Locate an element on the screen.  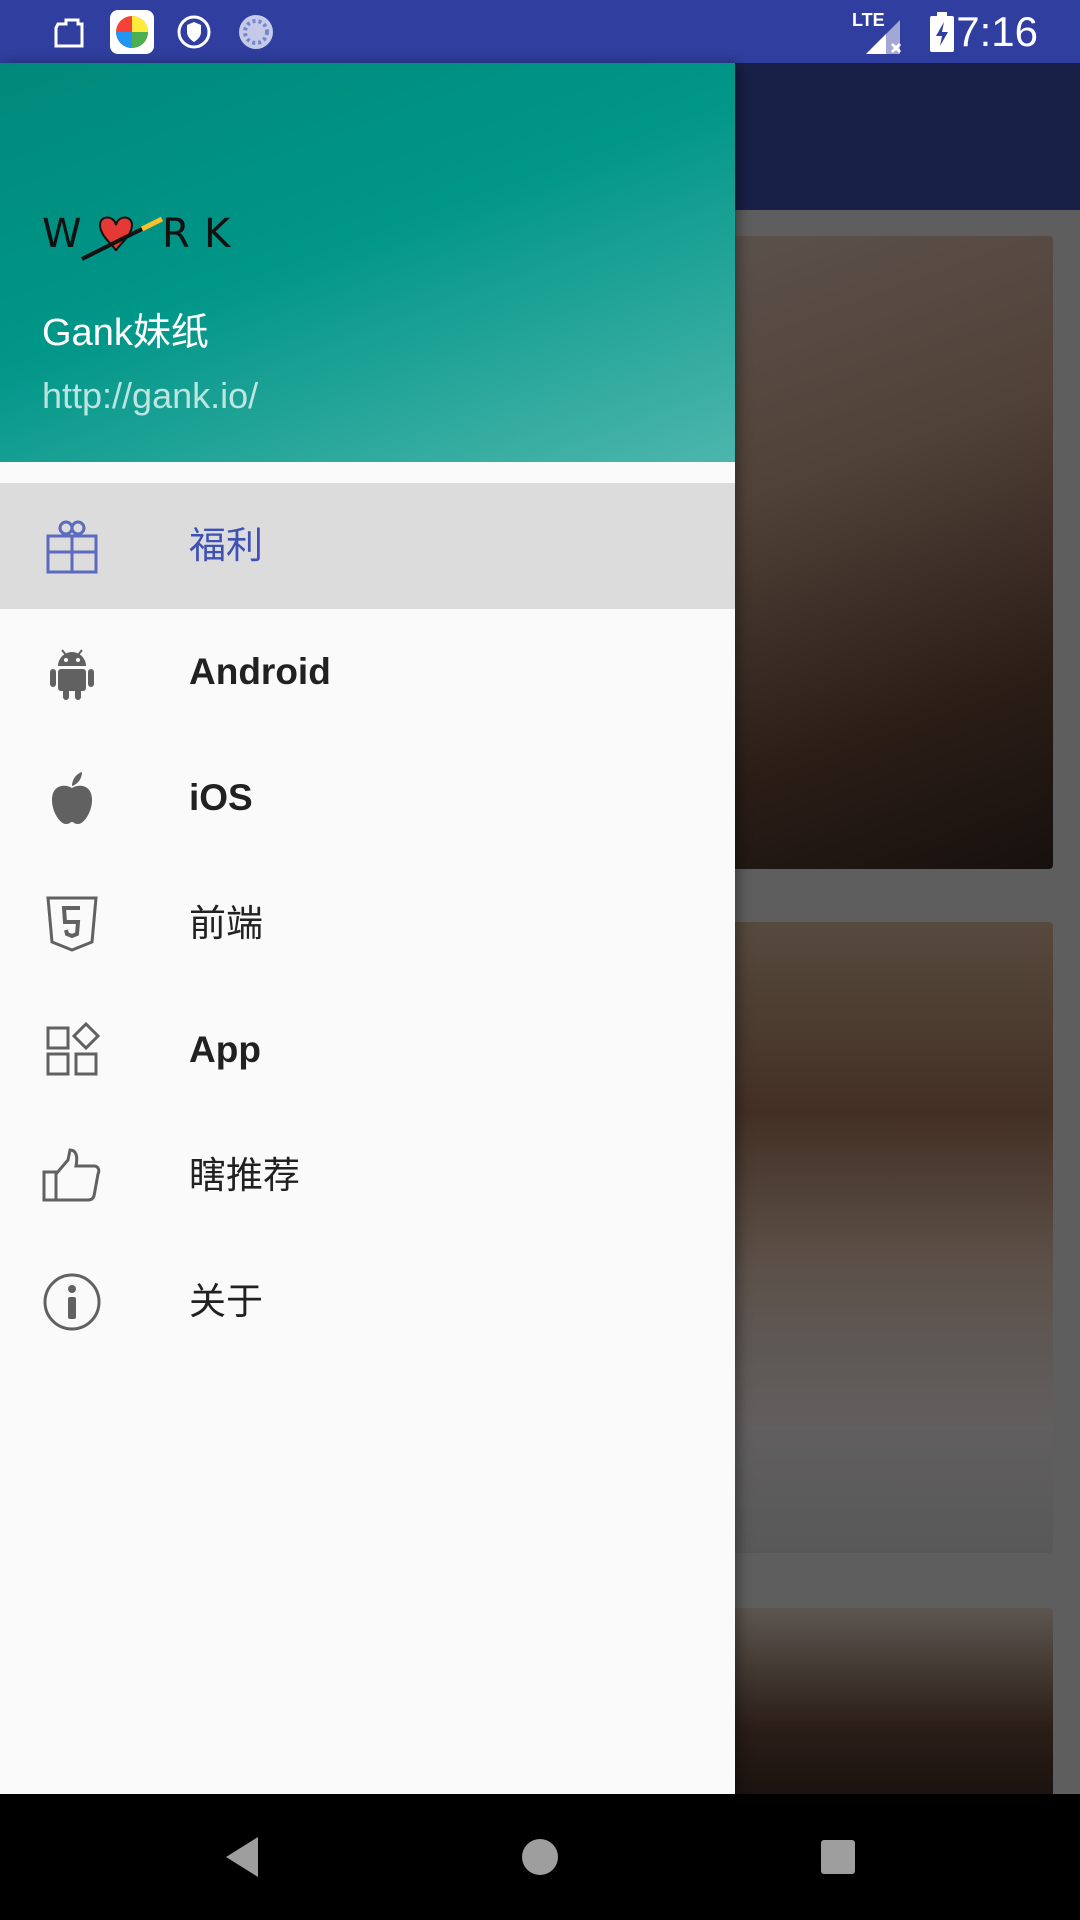
menu-item-about: 关于 is located at coordinates (367, 1302).